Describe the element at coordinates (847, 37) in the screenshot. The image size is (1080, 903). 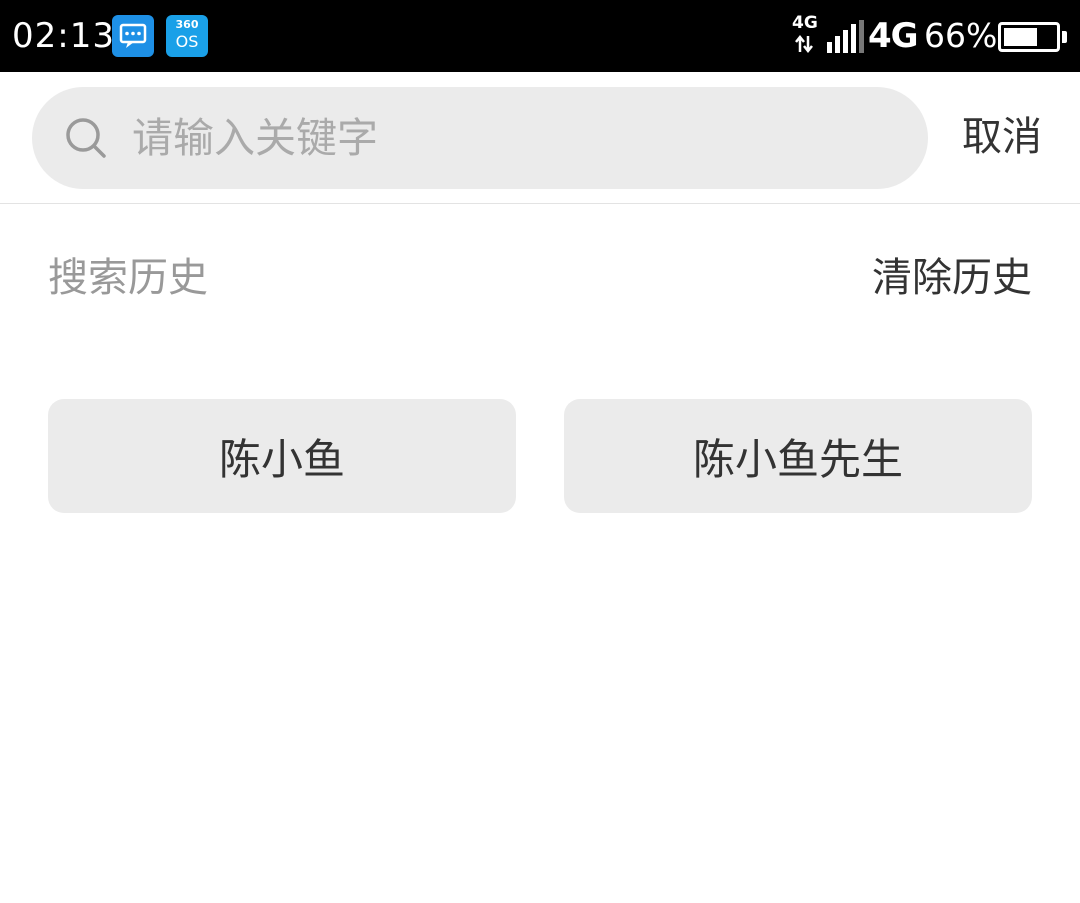
I see `signal-bars-icon` at that location.